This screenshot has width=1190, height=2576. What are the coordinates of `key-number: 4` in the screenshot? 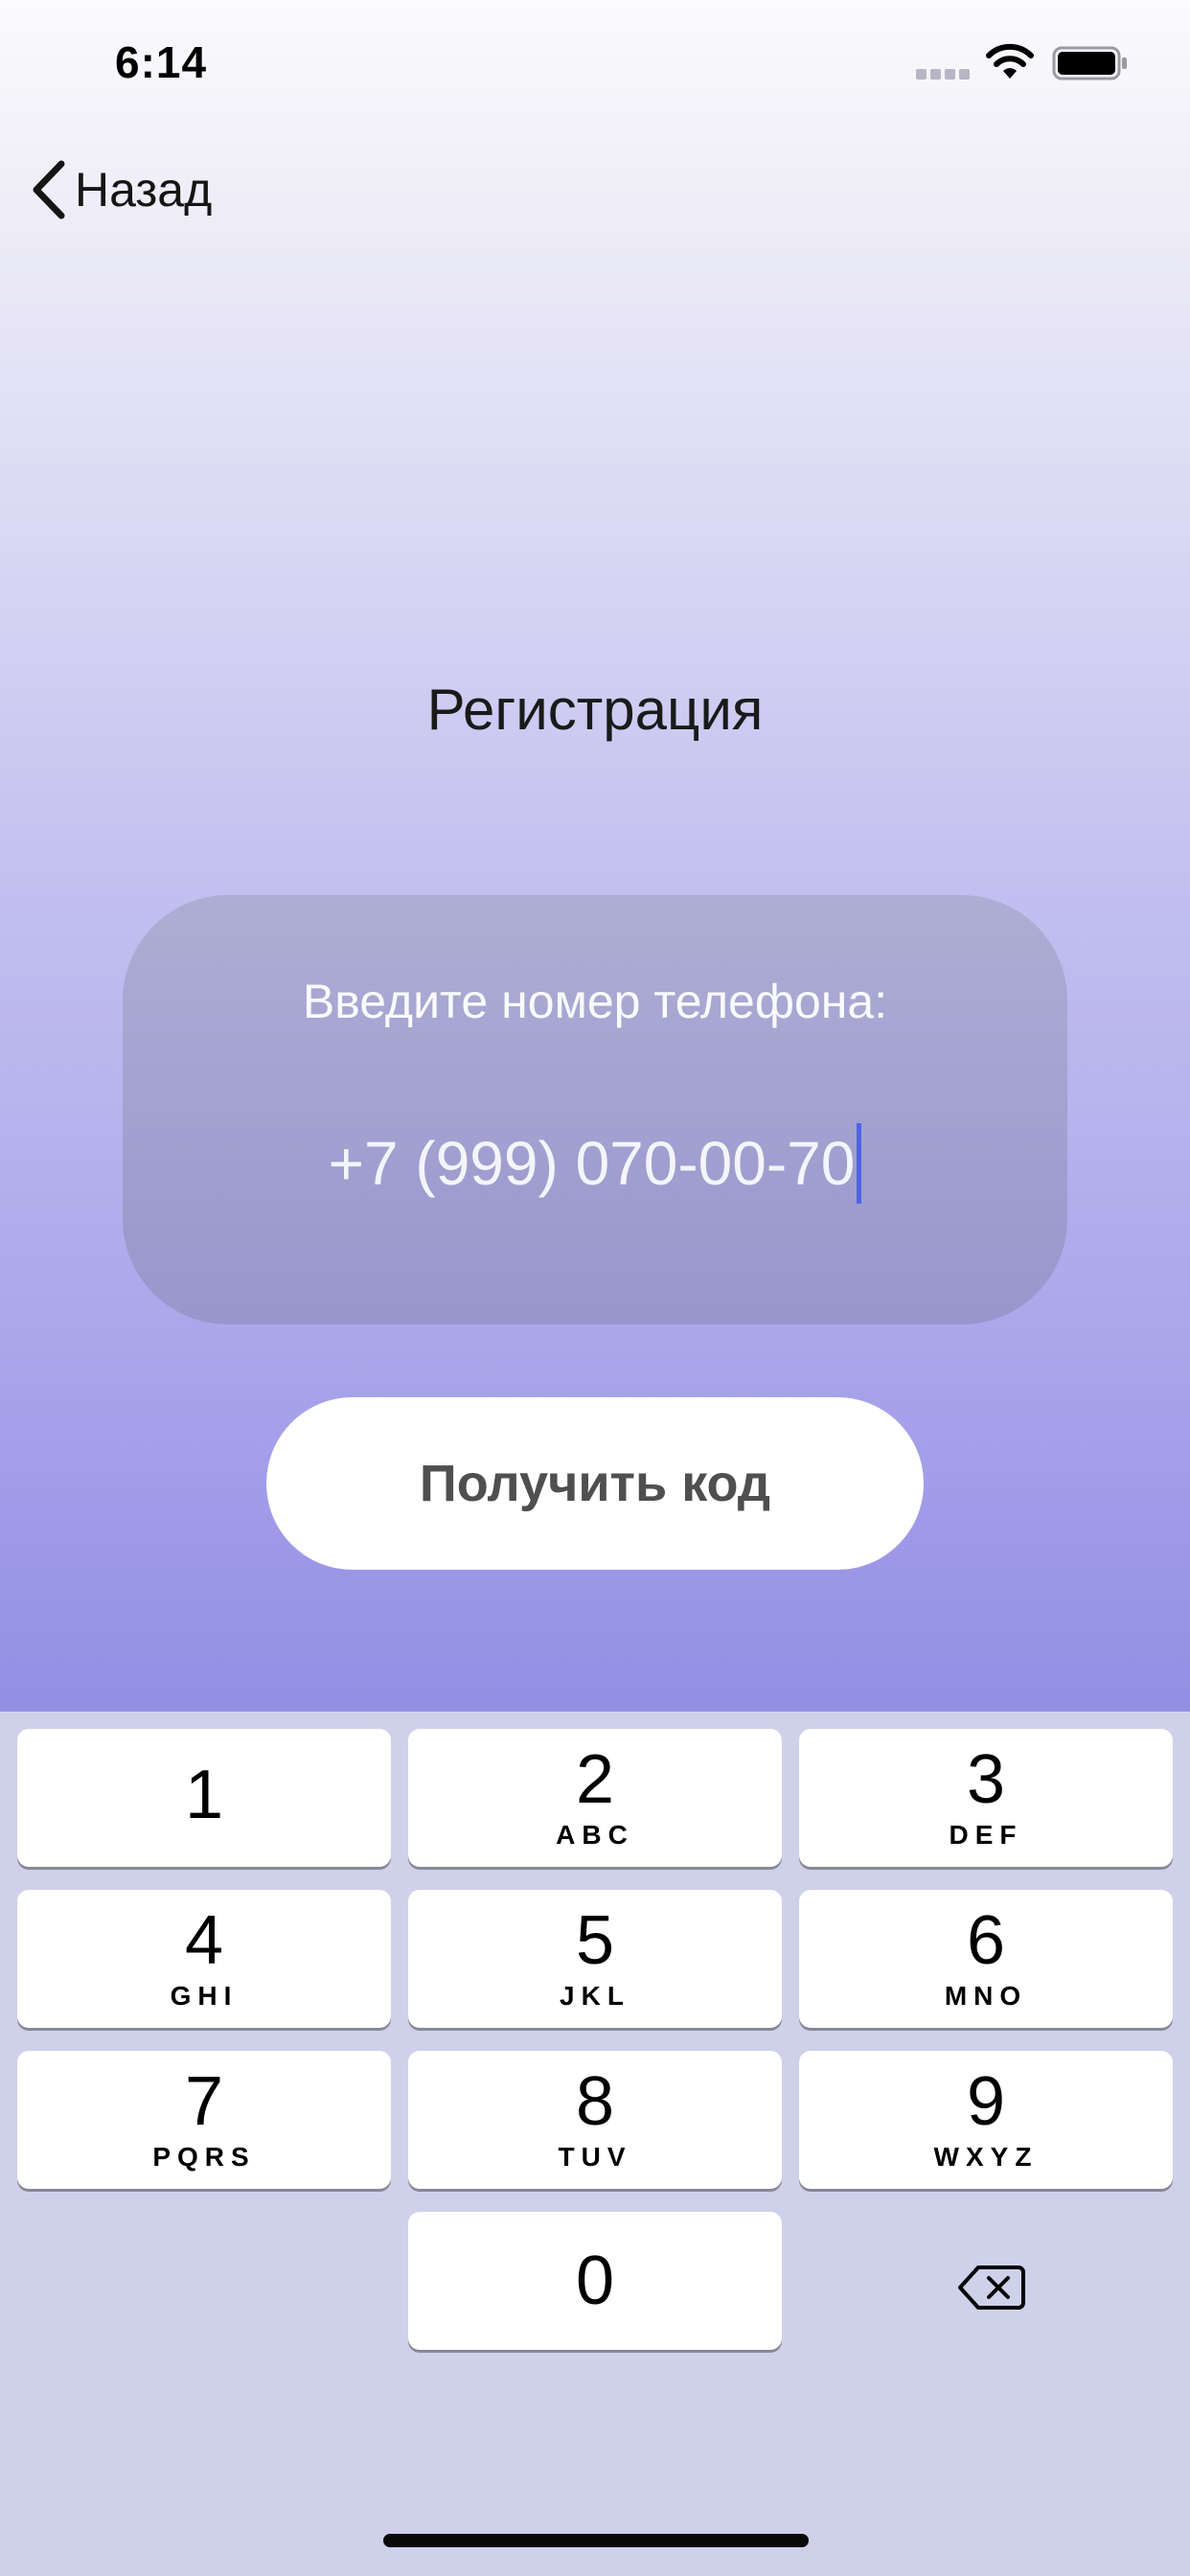 It's located at (204, 1940).